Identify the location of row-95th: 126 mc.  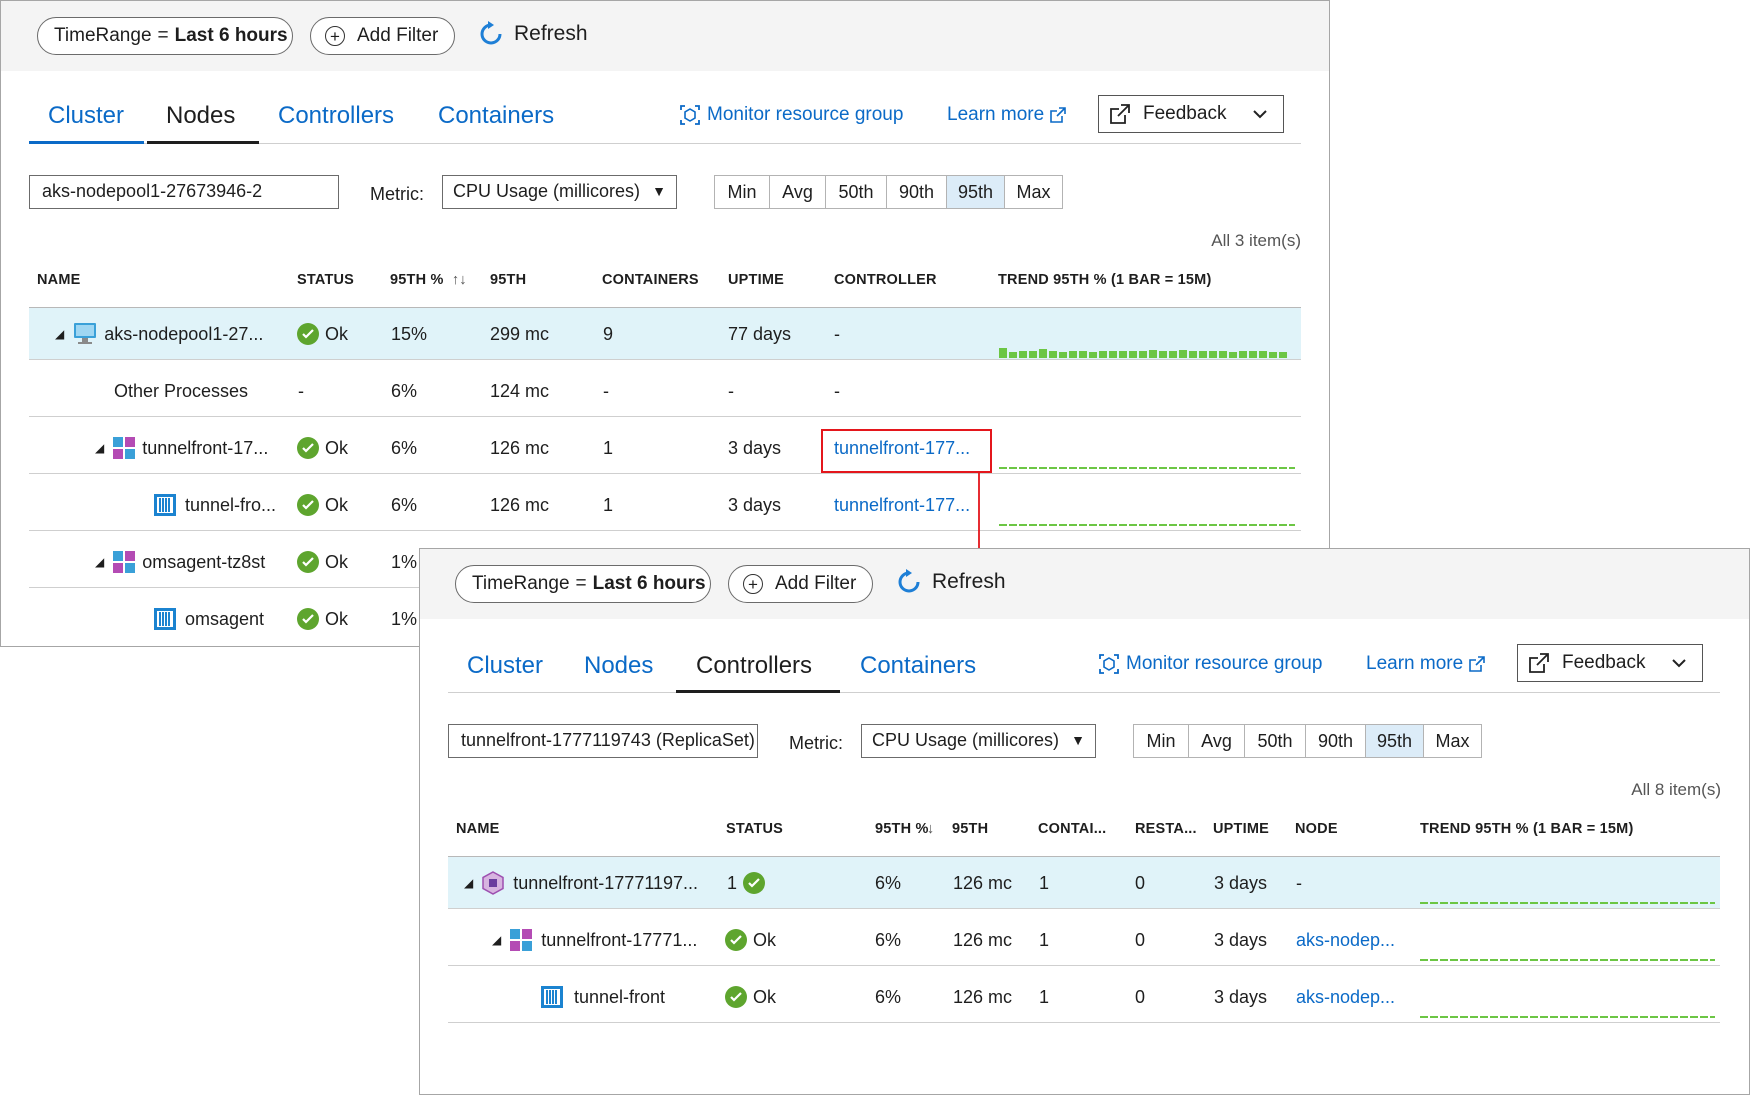
(520, 447).